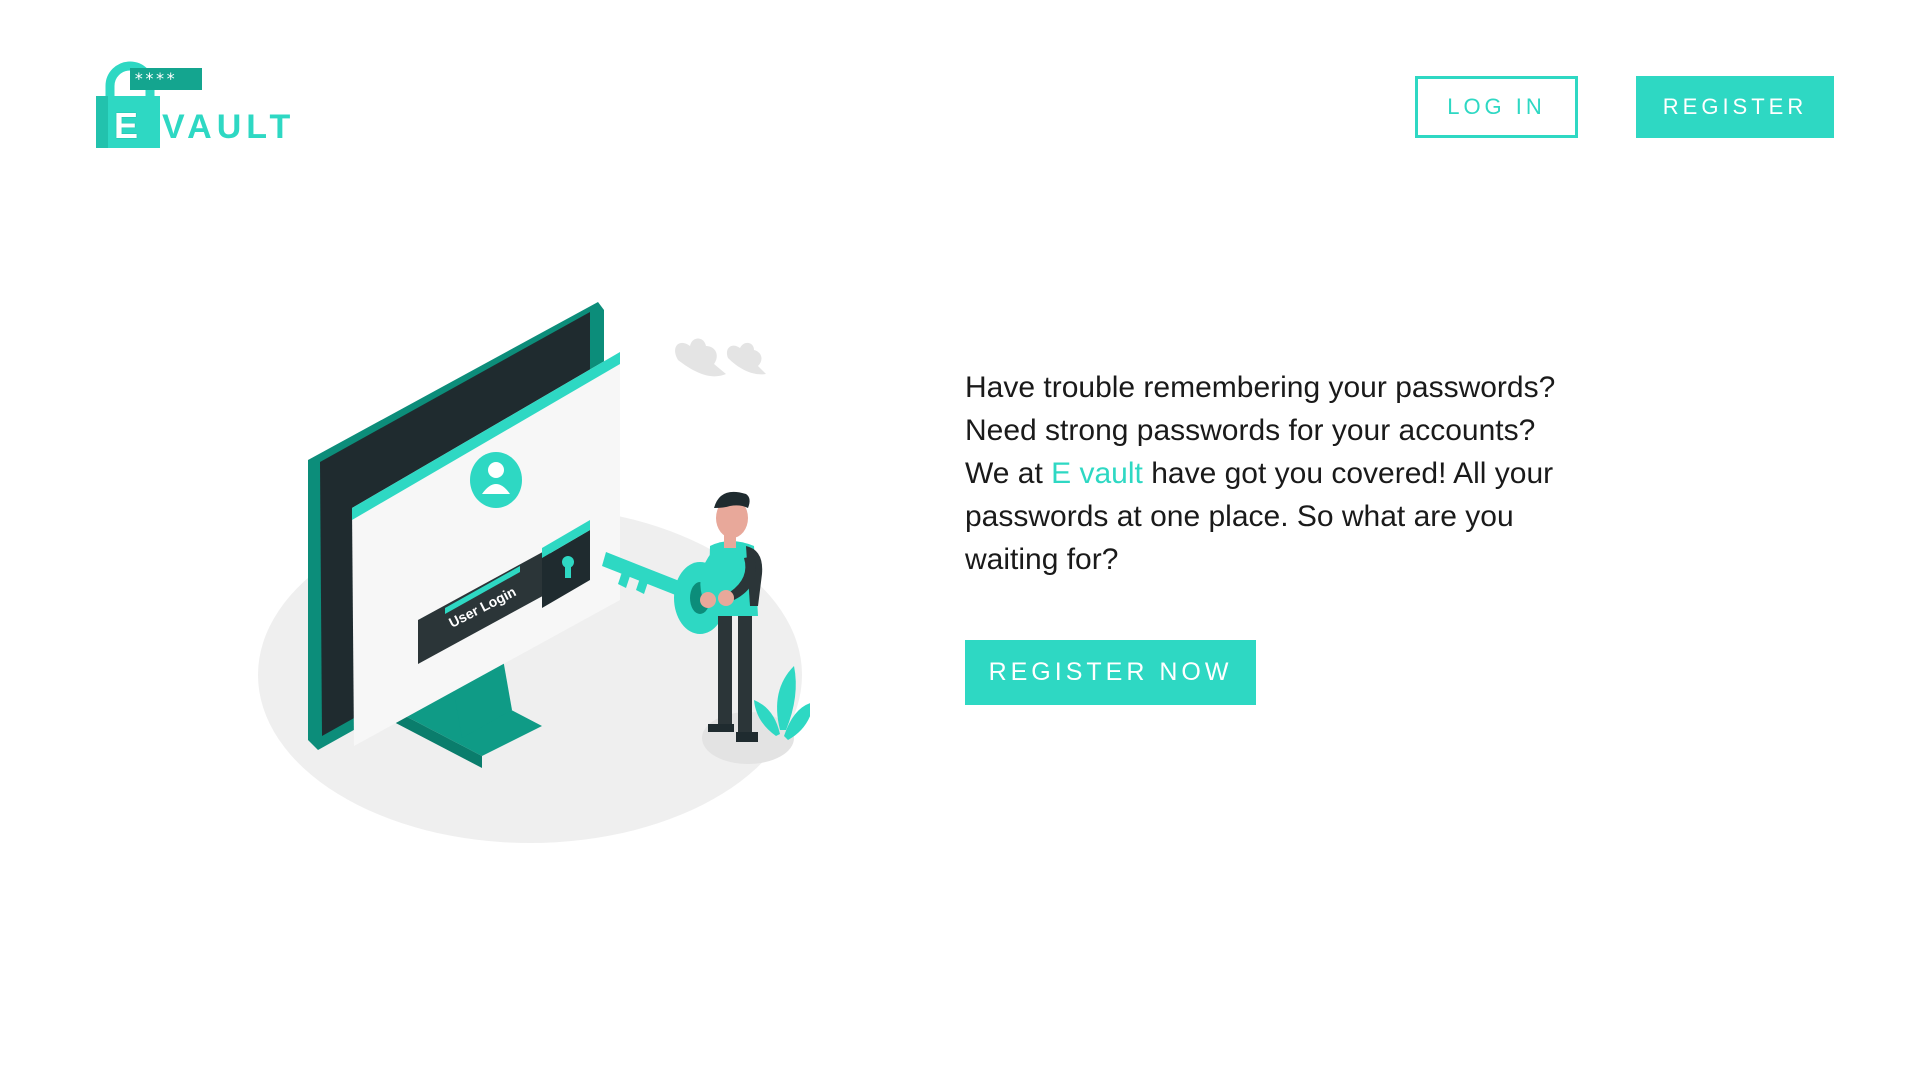 The height and width of the screenshot is (1080, 1920). I want to click on logo-password-stars: ****, so click(155, 78).